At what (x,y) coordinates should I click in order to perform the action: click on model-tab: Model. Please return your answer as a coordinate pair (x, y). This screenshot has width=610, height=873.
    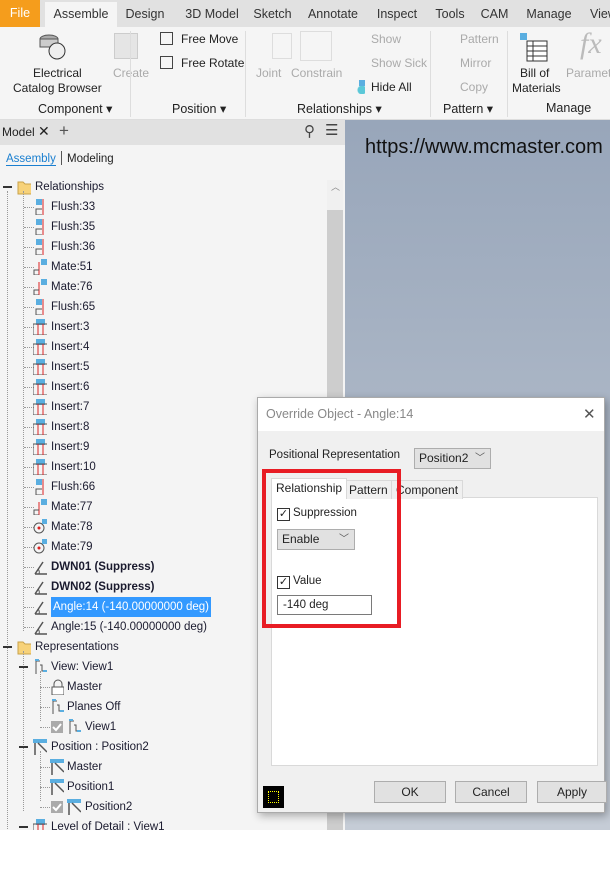
    Looking at the image, I should click on (18, 132).